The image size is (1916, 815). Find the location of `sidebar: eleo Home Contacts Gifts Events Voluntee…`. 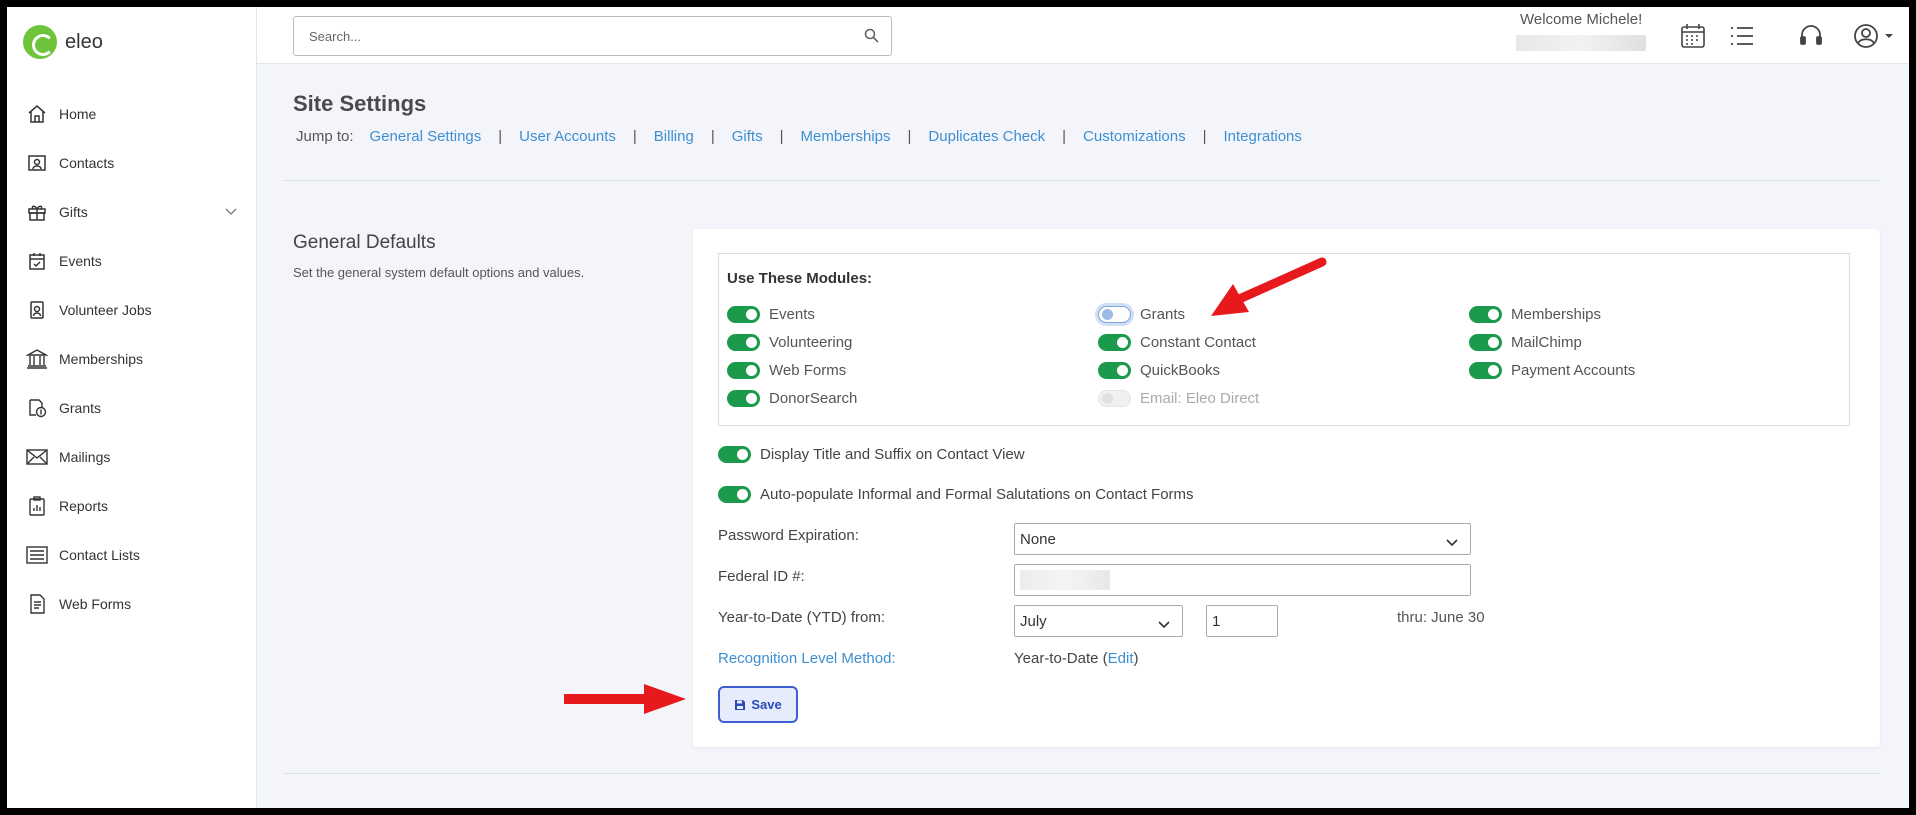

sidebar: eleo Home Contacts Gifts Events Voluntee… is located at coordinates (132, 407).